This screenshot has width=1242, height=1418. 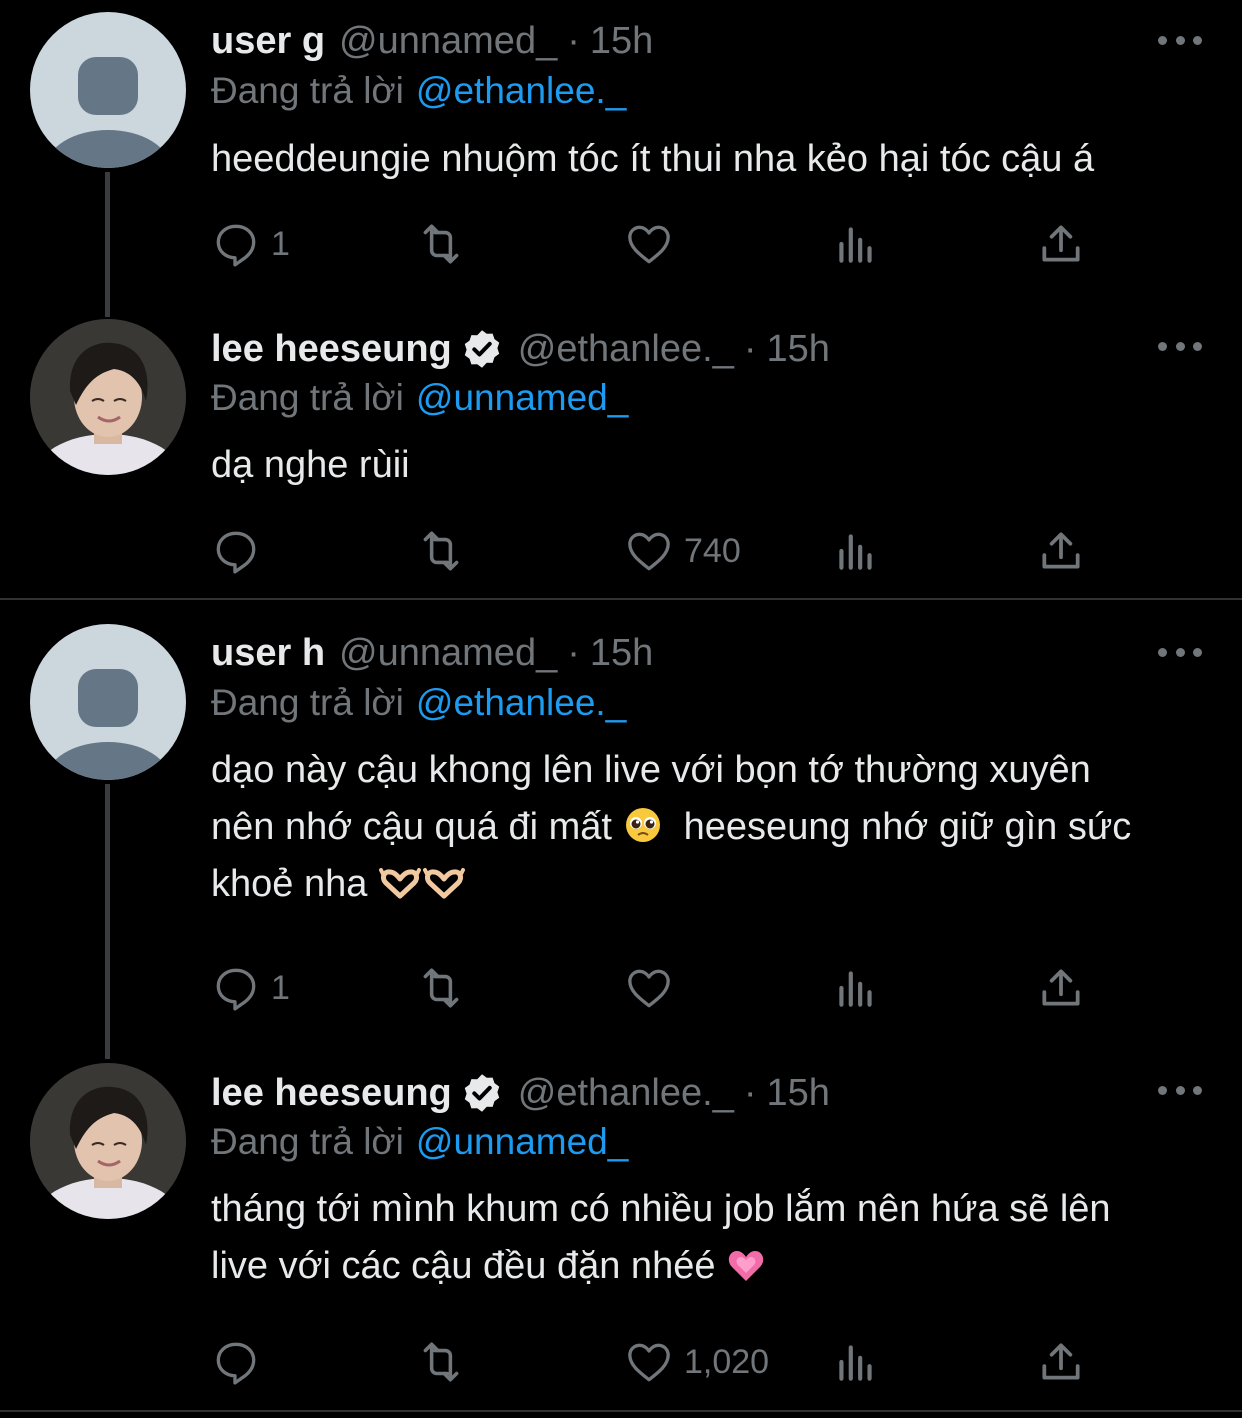 What do you see at coordinates (236, 989) in the screenshot?
I see `reply-icon` at bounding box center [236, 989].